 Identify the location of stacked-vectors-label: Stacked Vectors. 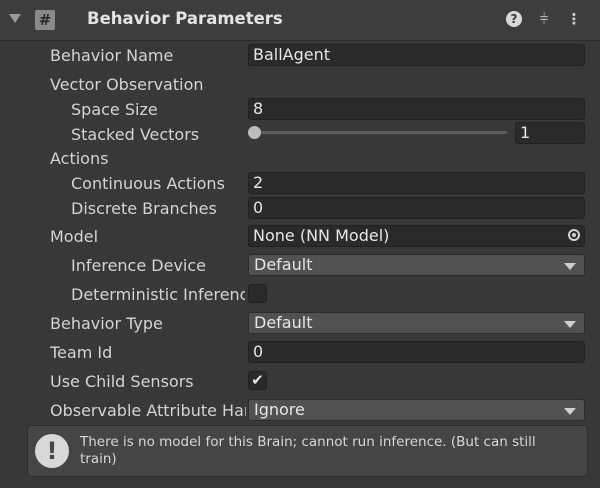
(135, 134).